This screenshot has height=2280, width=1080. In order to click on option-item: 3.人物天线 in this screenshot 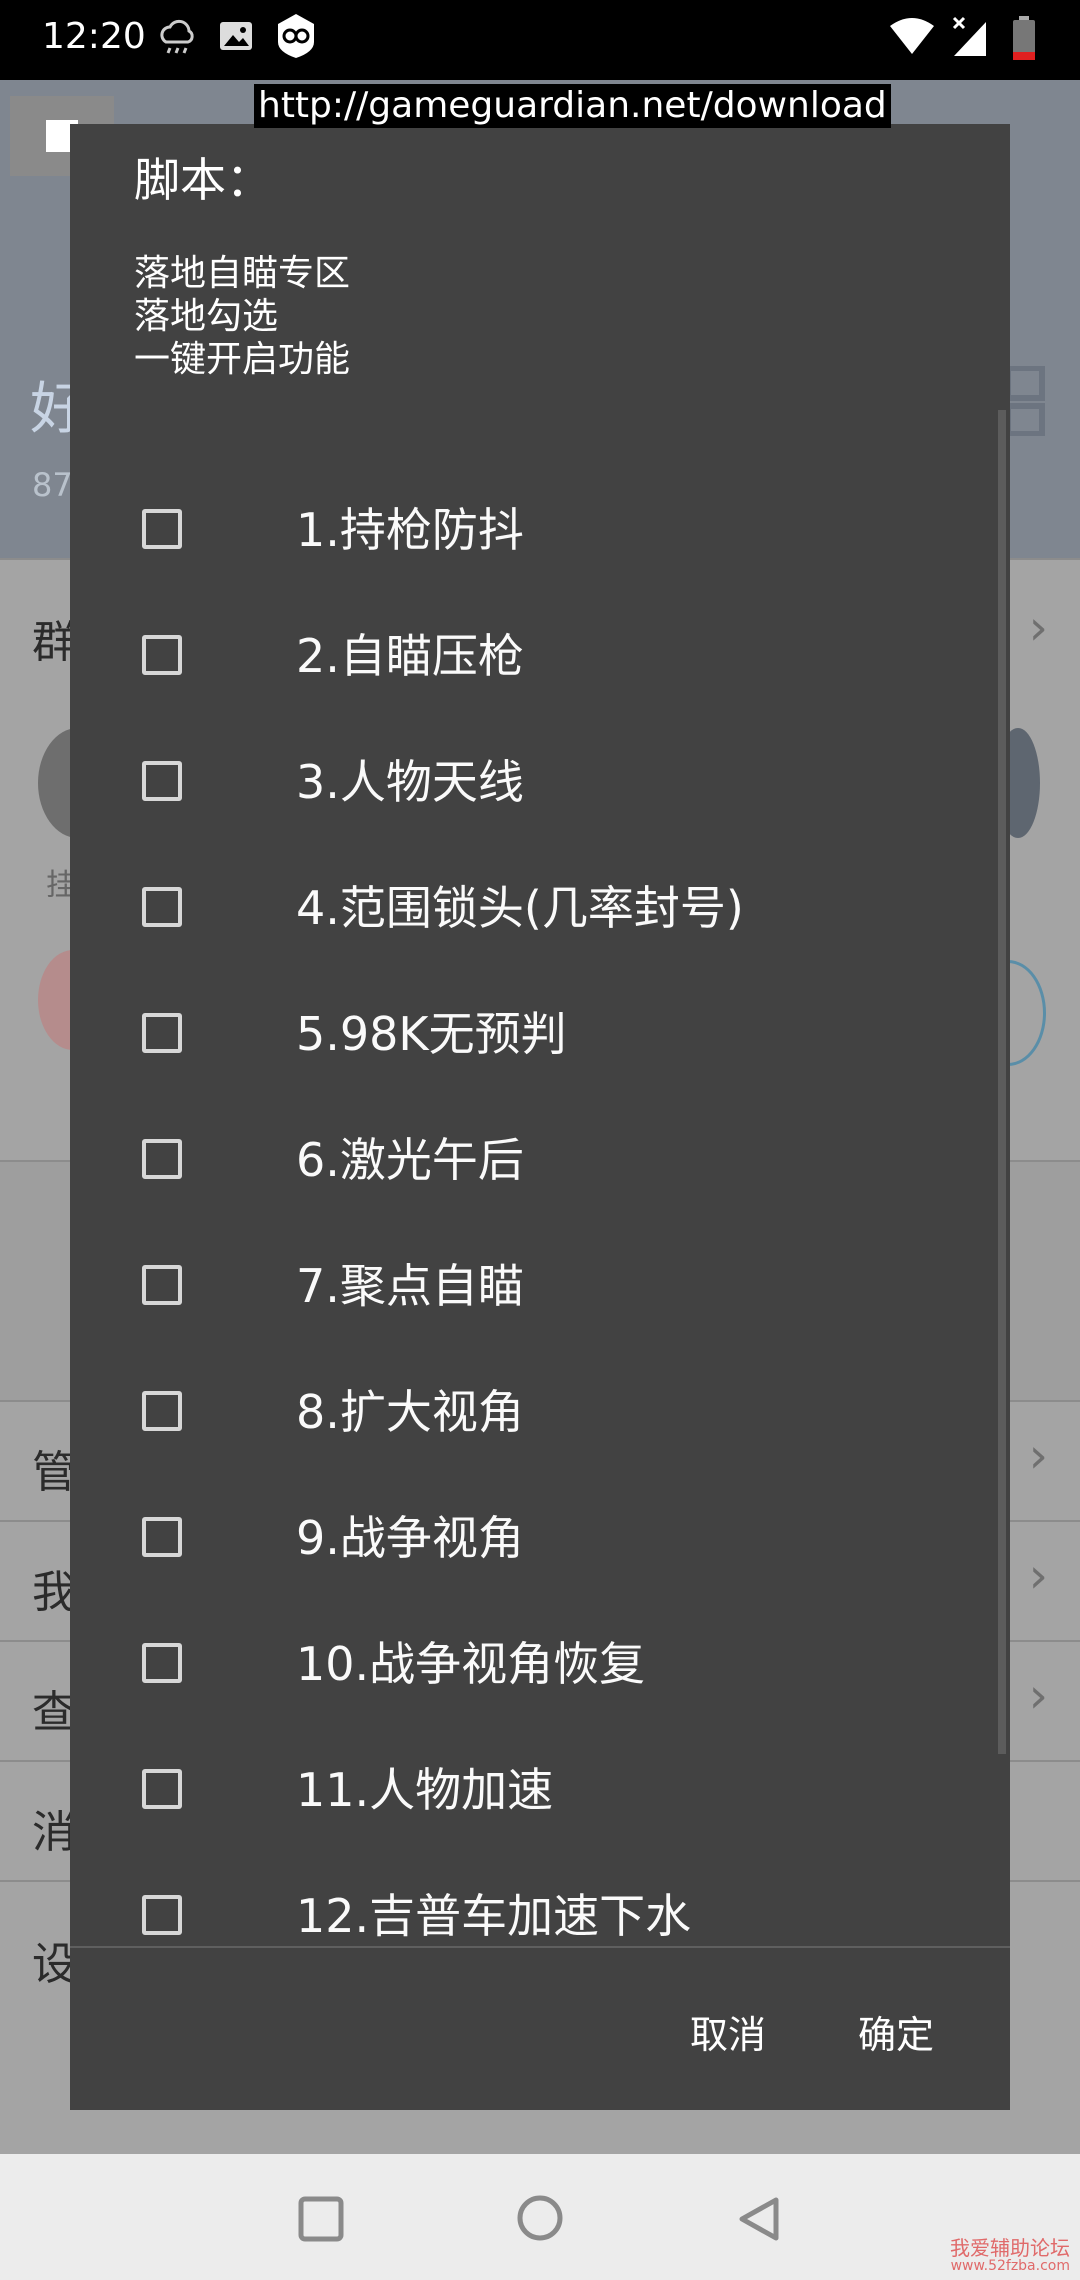, I will do `click(520, 785)`.